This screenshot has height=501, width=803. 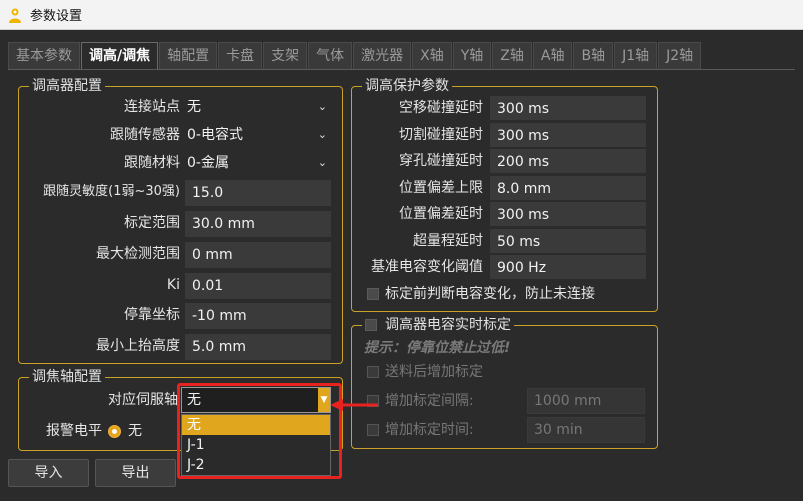 What do you see at coordinates (15, 15) in the screenshot?
I see `user-app-icon` at bounding box center [15, 15].